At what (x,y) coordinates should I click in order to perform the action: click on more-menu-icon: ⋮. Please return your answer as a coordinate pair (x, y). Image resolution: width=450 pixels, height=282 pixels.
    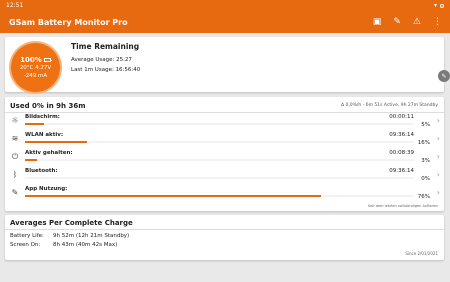
    Looking at the image, I should click on (437, 22).